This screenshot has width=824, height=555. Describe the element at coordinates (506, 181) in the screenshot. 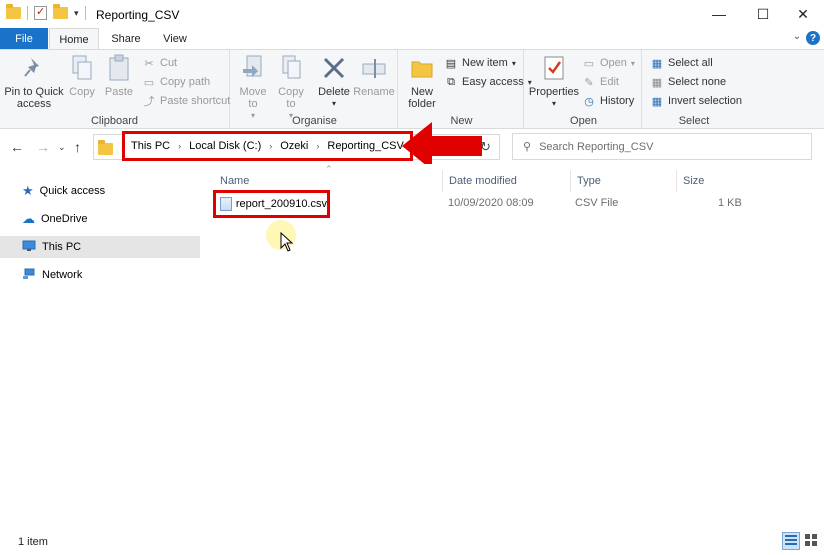

I see `column-header-date-modified: Date modified` at that location.